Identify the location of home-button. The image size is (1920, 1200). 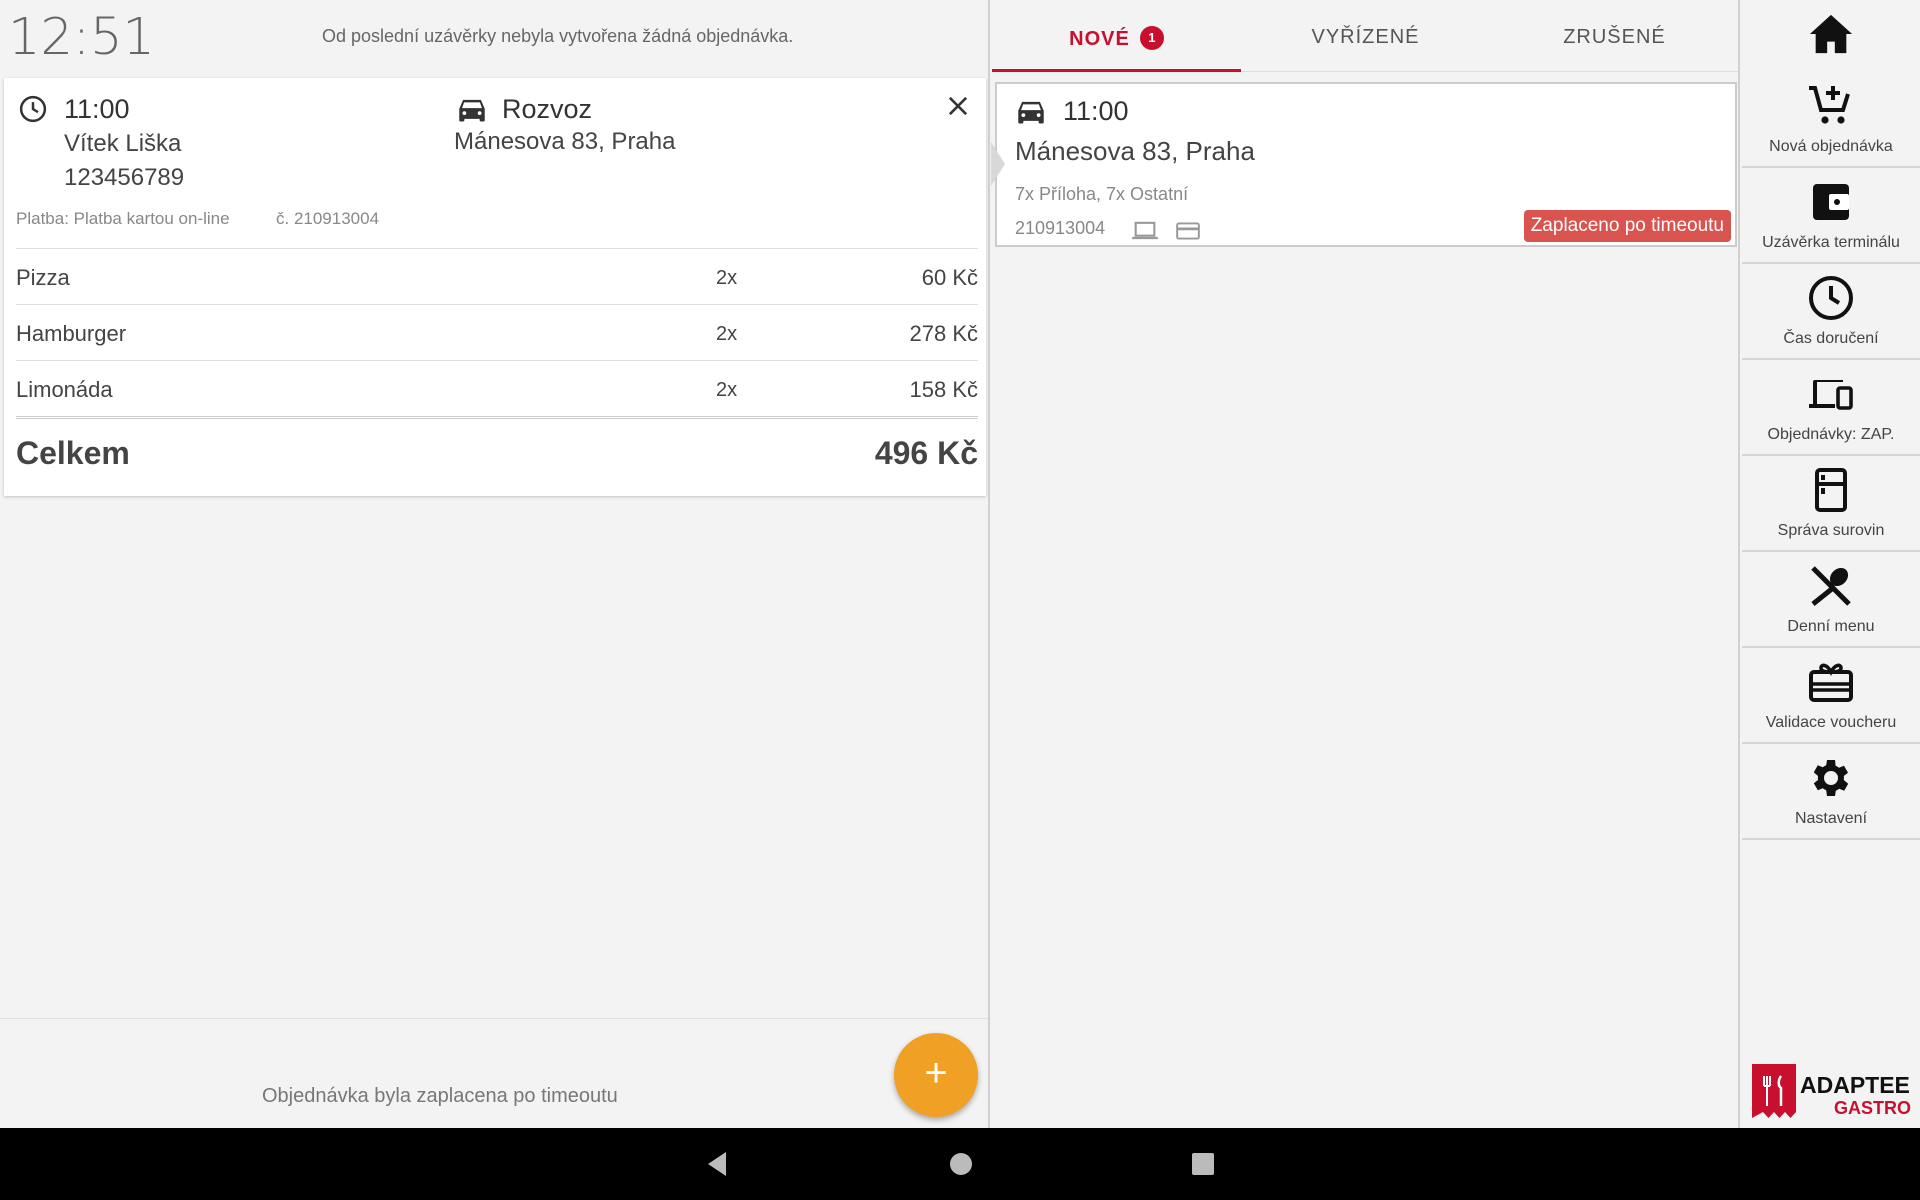
(1831, 36).